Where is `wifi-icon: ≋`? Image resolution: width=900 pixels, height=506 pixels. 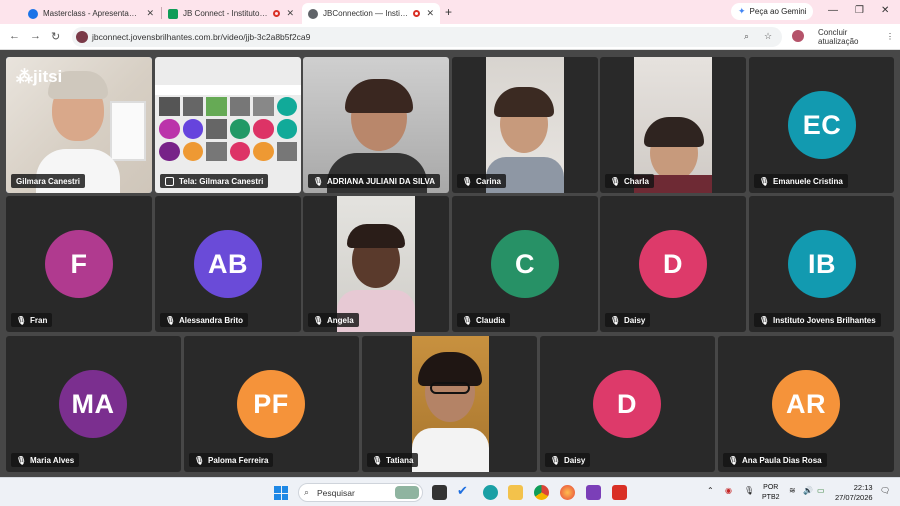
wifi-icon: ≋ is located at coordinates (792, 490).